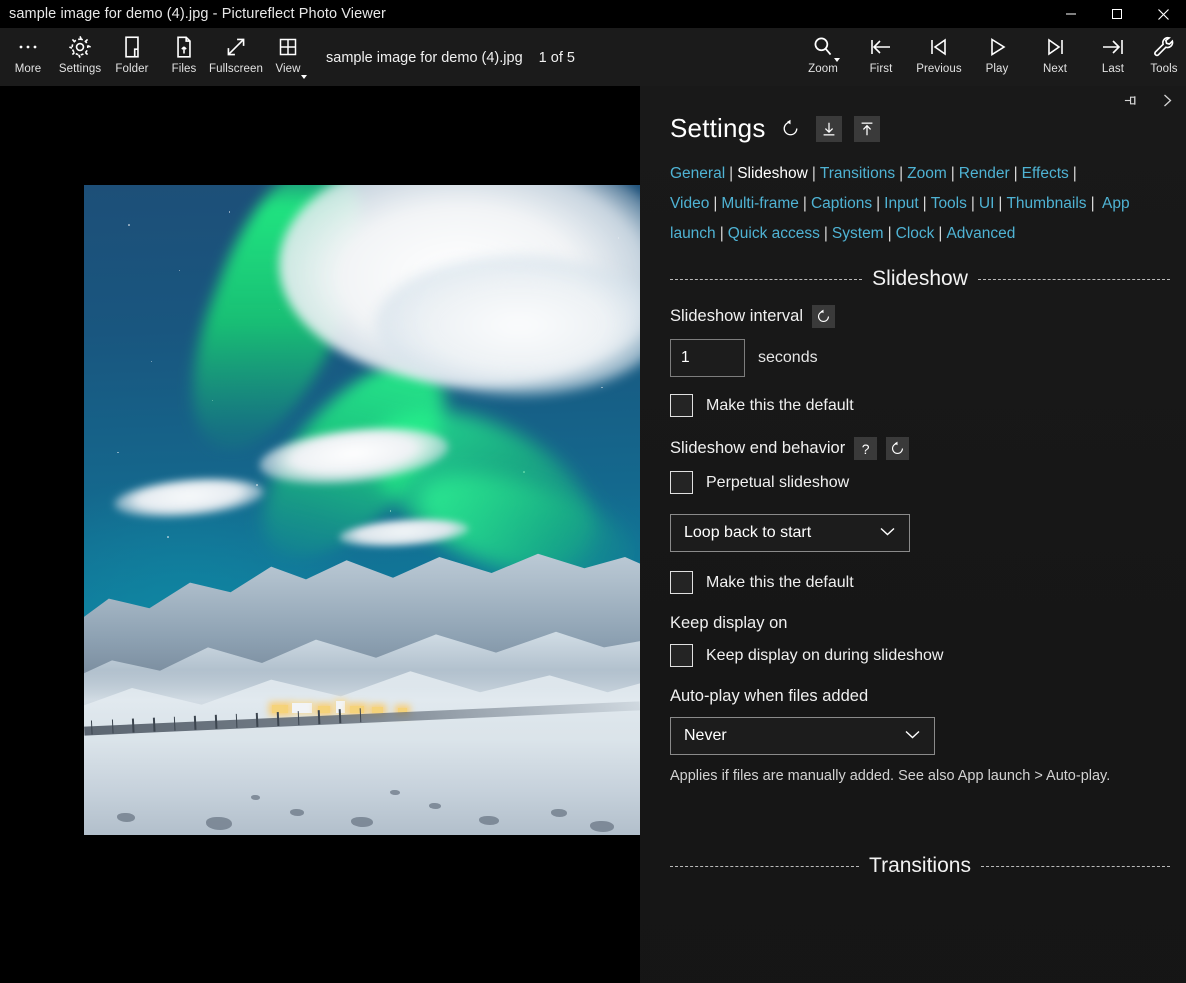 This screenshot has width=1186, height=983. I want to click on pin-icon, so click(1131, 100).